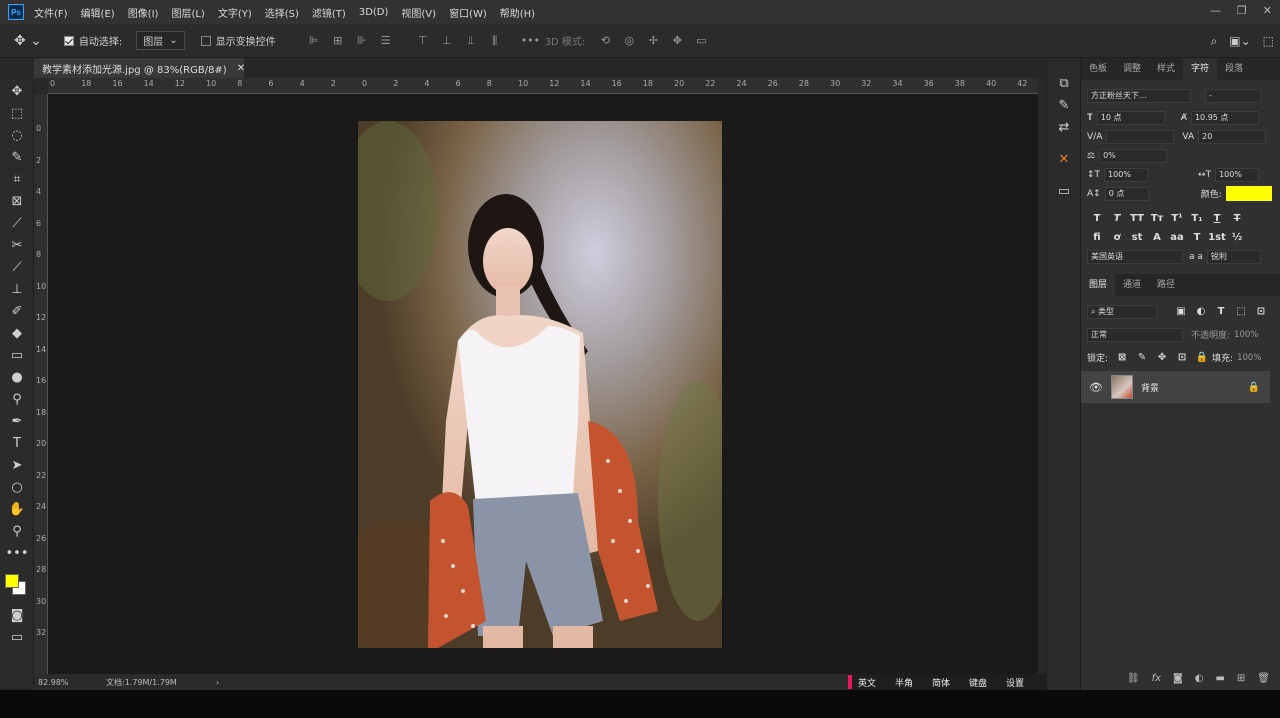 This screenshot has height=718, width=1280. Describe the element at coordinates (1214, 41) in the screenshot. I see `search-icon: ⌕` at that location.